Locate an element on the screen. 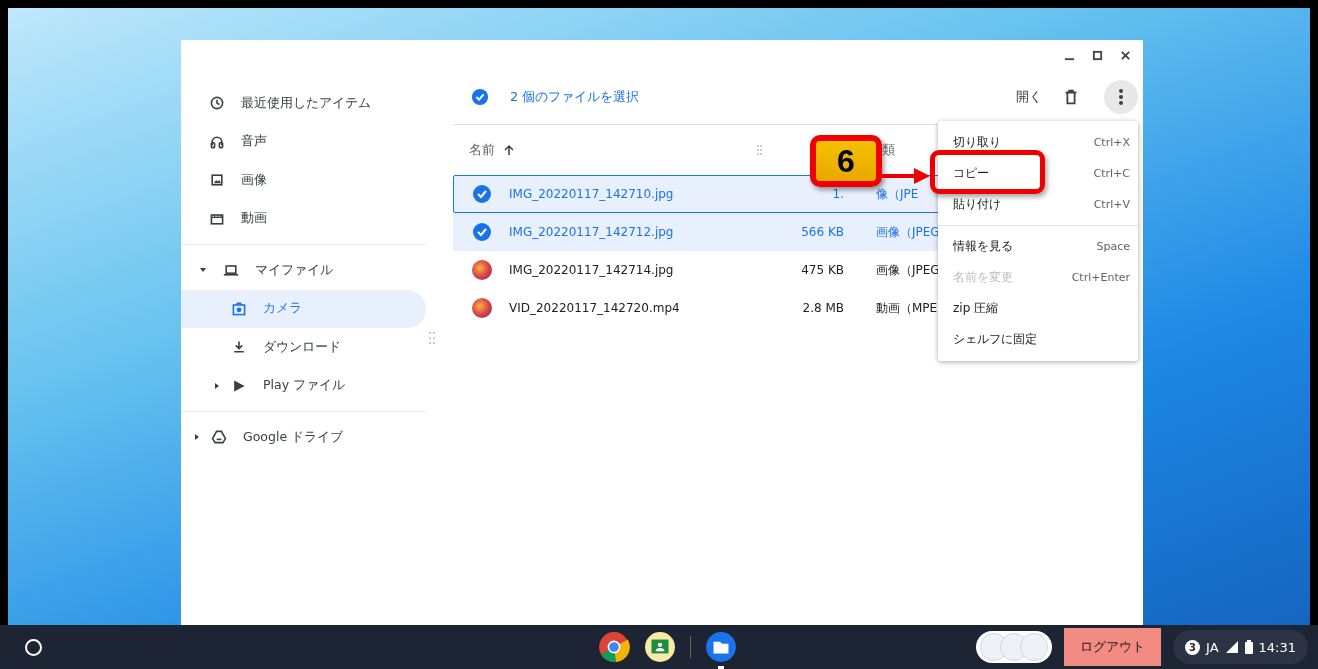  image-icon is located at coordinates (217, 180).